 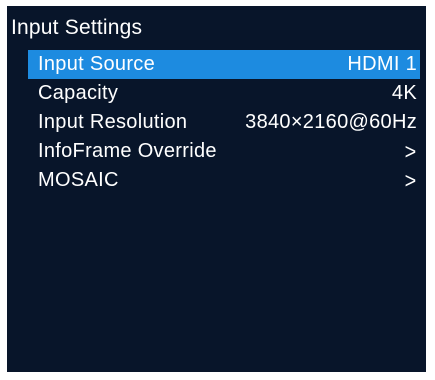 I want to click on menu-item-value: 4K, so click(x=404, y=93).